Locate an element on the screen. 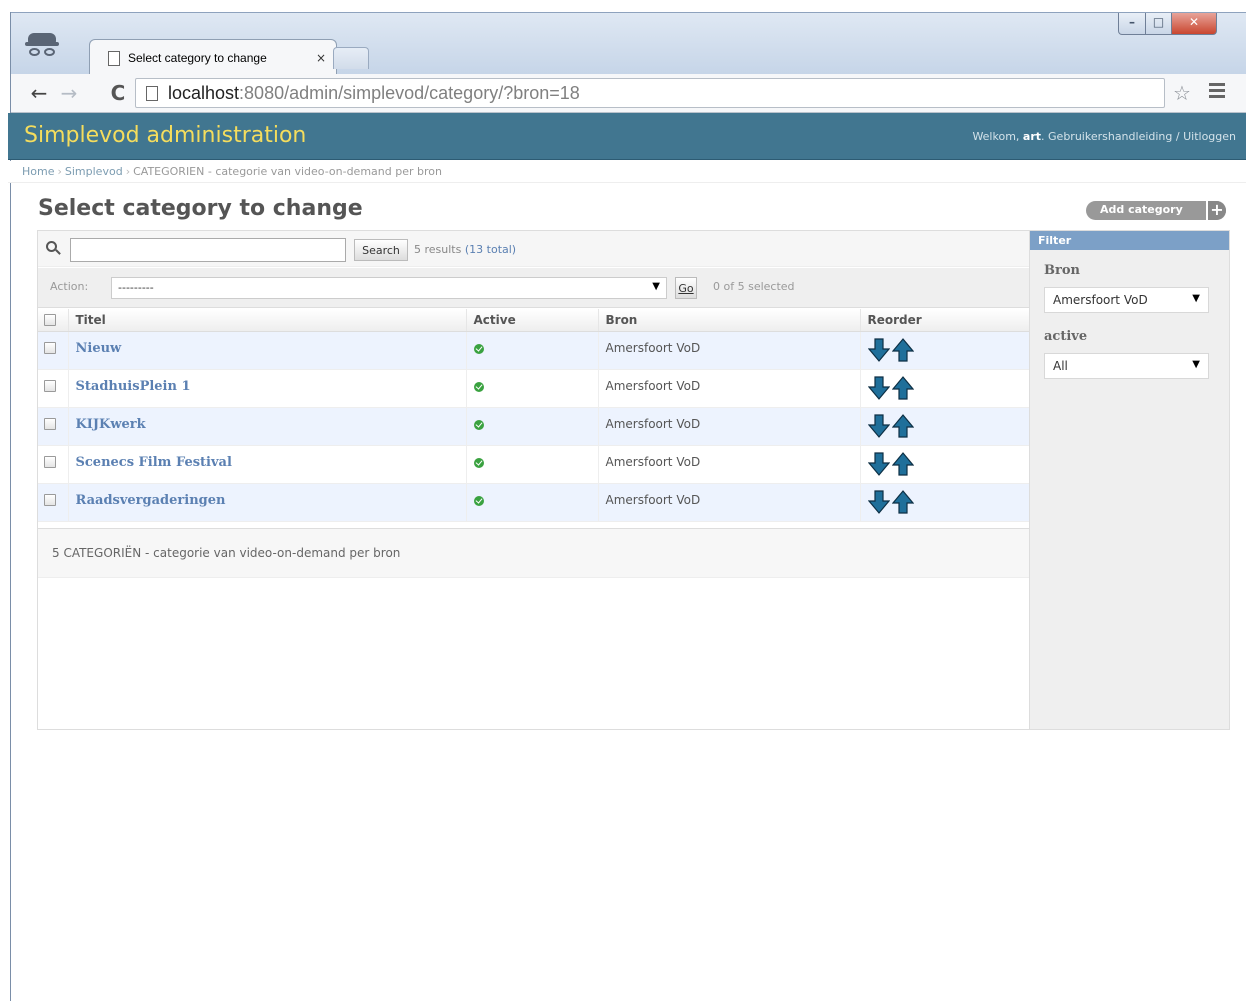 This screenshot has width=1246, height=1001. user-links: . Gebruikershandleiding / Uitloggen is located at coordinates (1138, 136).